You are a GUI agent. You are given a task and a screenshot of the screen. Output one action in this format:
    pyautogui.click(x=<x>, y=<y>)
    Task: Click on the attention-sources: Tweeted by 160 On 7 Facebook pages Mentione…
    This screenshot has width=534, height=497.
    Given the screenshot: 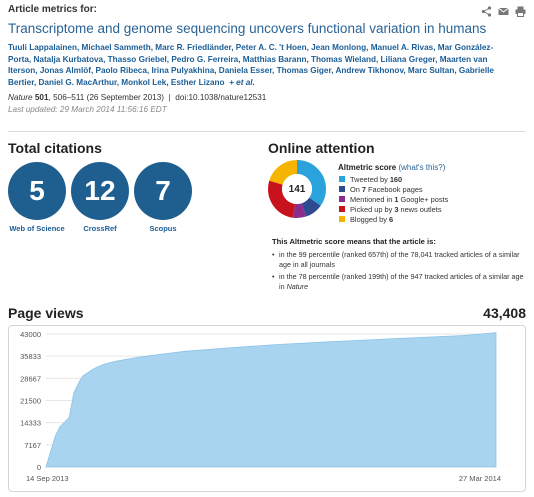 What is the action you would take?
    pyautogui.click(x=393, y=199)
    